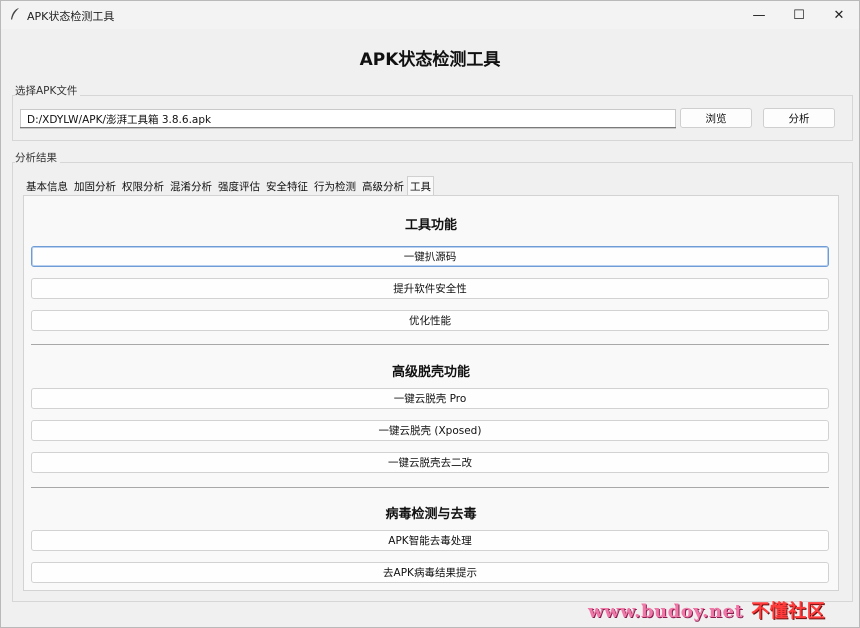  Describe the element at coordinates (348, 119) in the screenshot. I see `apk-path-input` at that location.